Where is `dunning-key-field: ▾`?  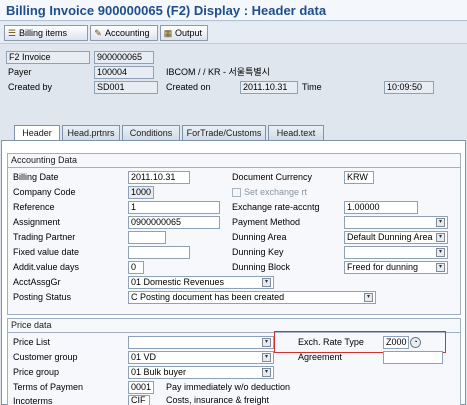 dunning-key-field: ▾ is located at coordinates (396, 252).